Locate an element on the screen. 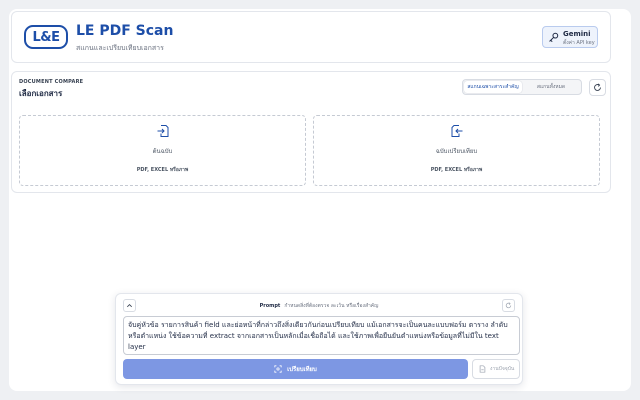 Image resolution: width=640 pixels, height=400 pixels. section-title: เลือกเอกสาร is located at coordinates (41, 93).